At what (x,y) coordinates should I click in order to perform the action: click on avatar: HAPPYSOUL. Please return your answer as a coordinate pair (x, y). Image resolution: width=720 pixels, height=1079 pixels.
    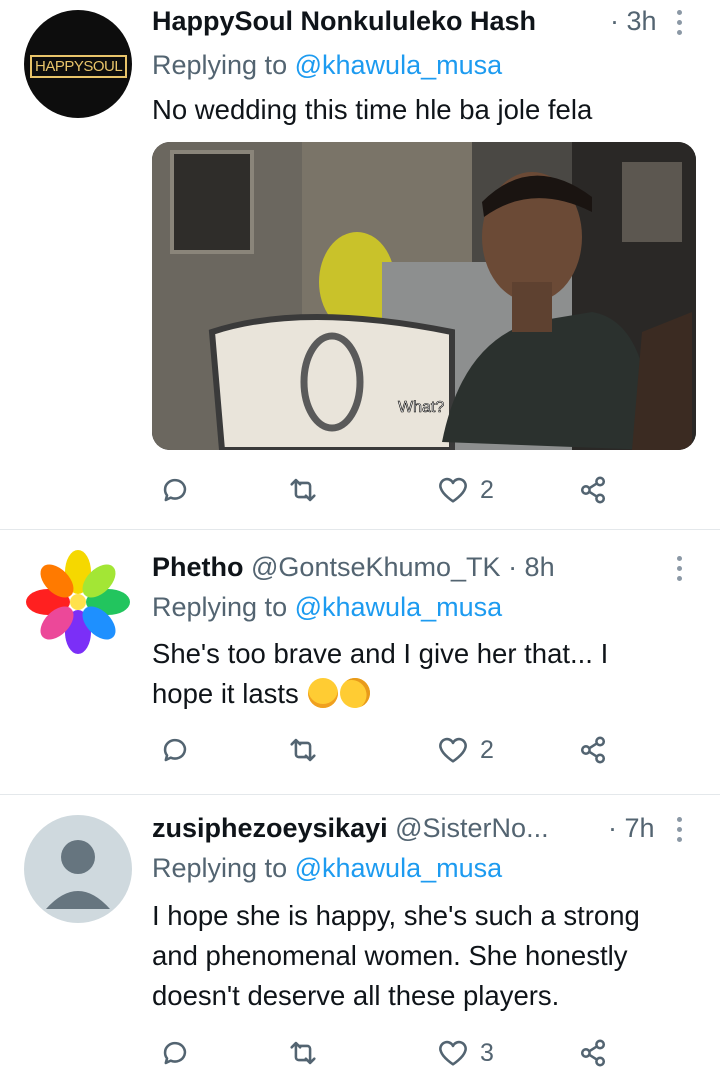
    Looking at the image, I should click on (78, 64).